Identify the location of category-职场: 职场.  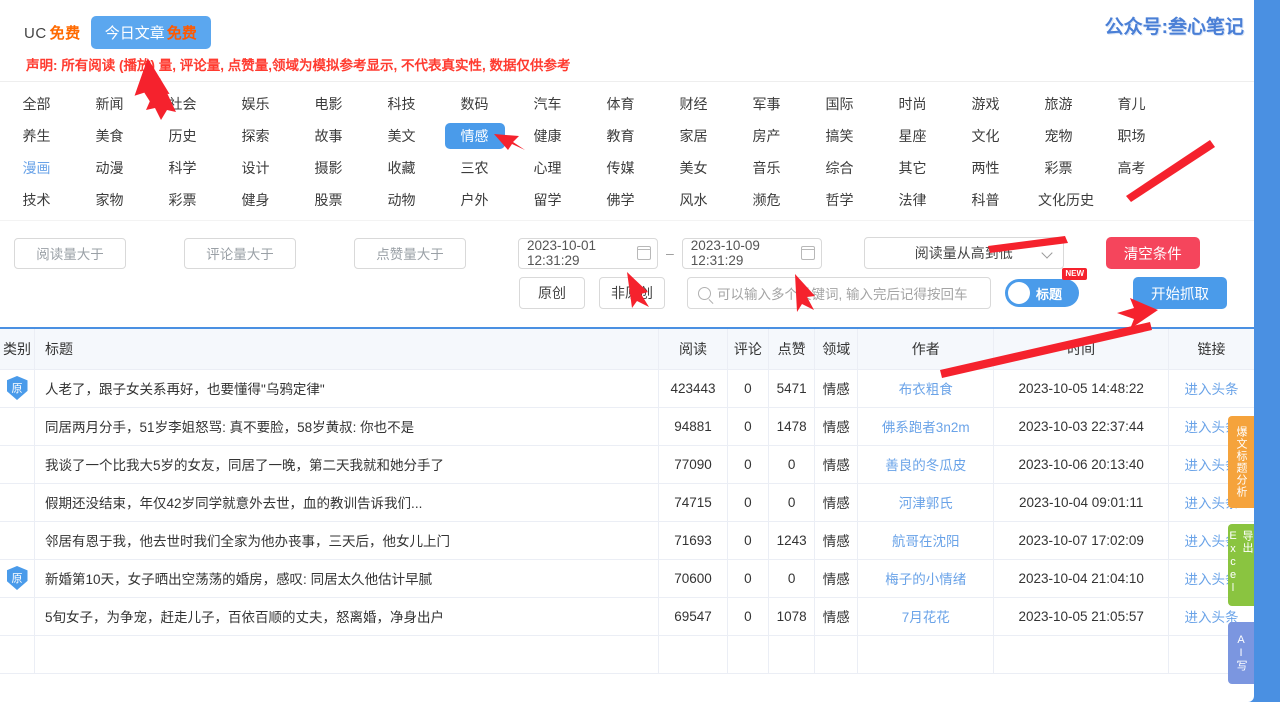
(1131, 136).